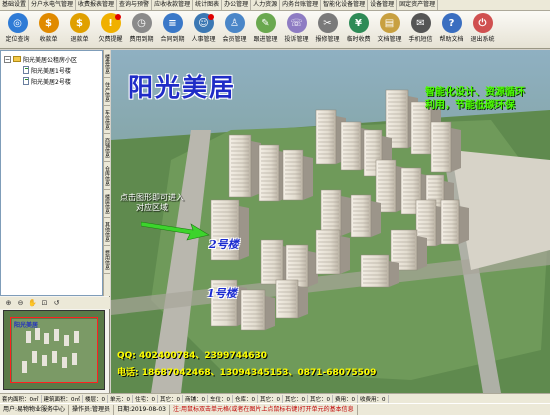 This screenshot has width=550, height=415. What do you see at coordinates (234, 39) in the screenshot?
I see `toolbar-button-label: 会员管理` at bounding box center [234, 39].